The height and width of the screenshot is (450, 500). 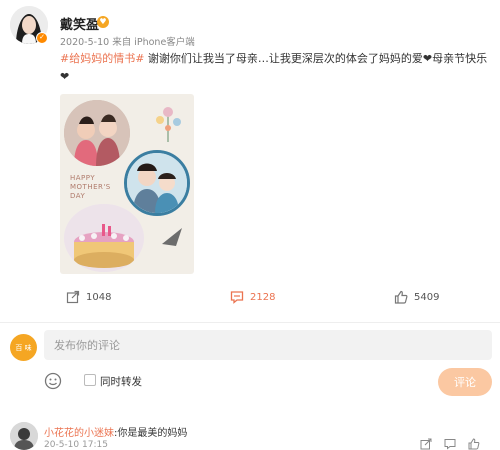 What do you see at coordinates (168, 124) in the screenshot?
I see `flower-decoration-icon` at bounding box center [168, 124].